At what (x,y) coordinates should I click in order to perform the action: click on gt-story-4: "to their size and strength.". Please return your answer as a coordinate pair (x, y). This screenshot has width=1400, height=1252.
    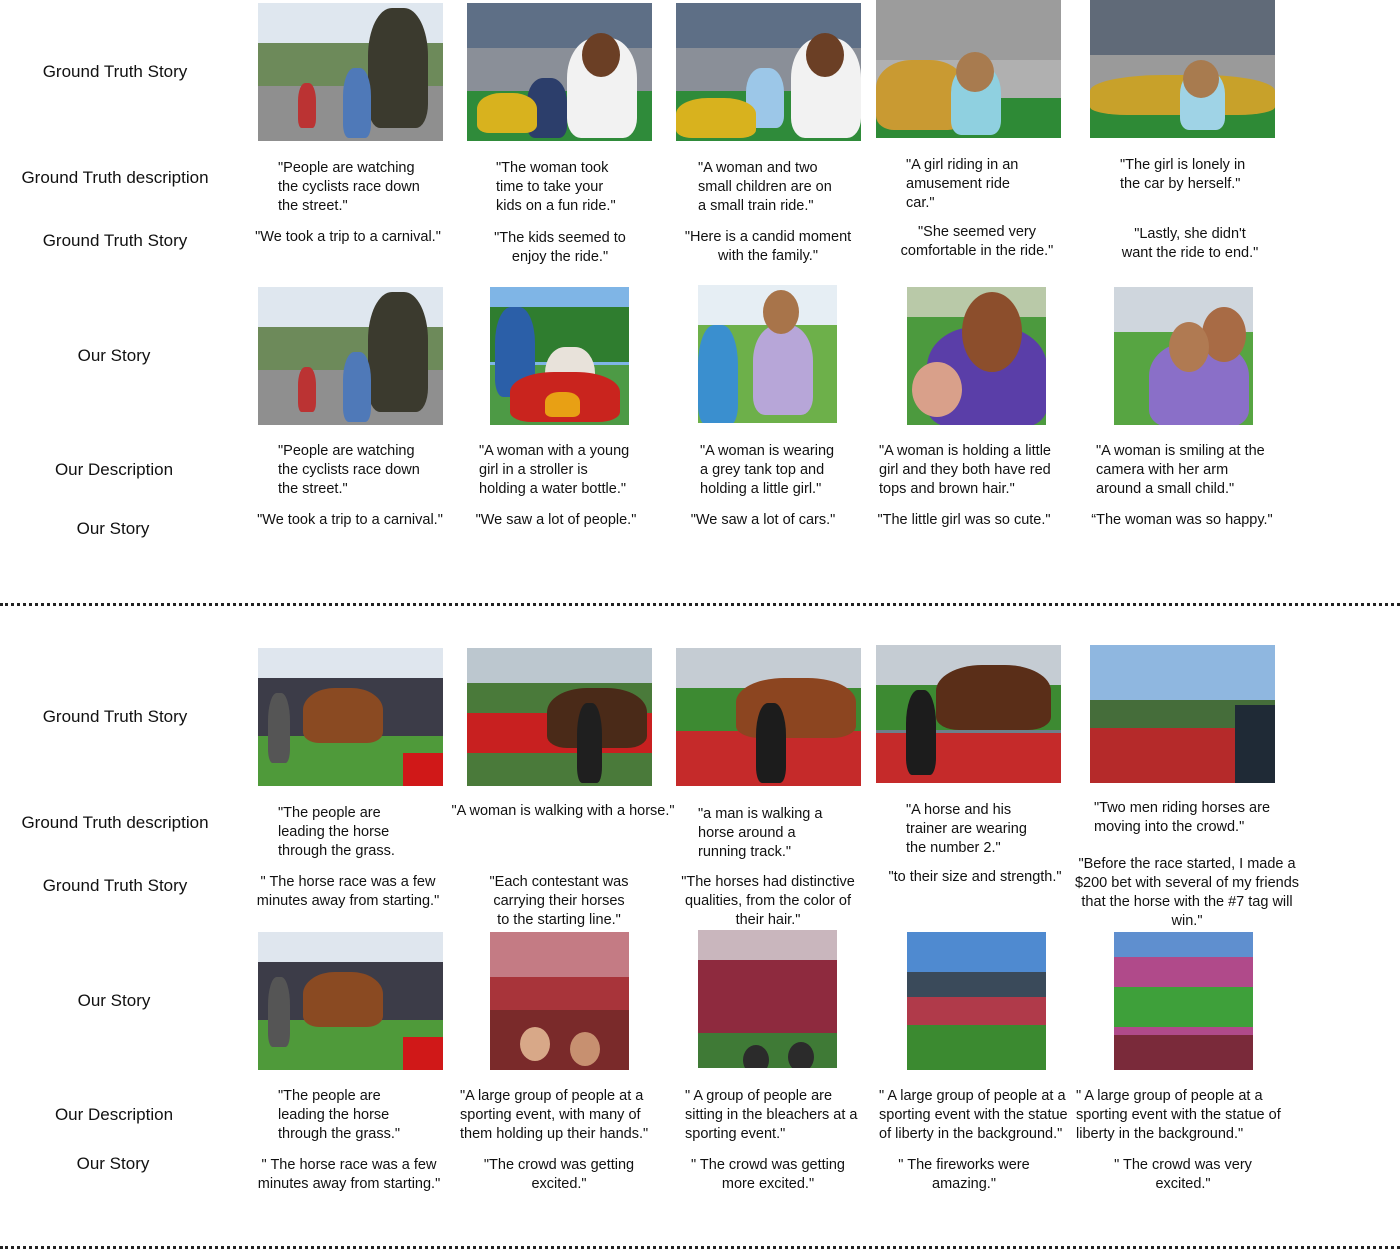
    Looking at the image, I should click on (975, 877).